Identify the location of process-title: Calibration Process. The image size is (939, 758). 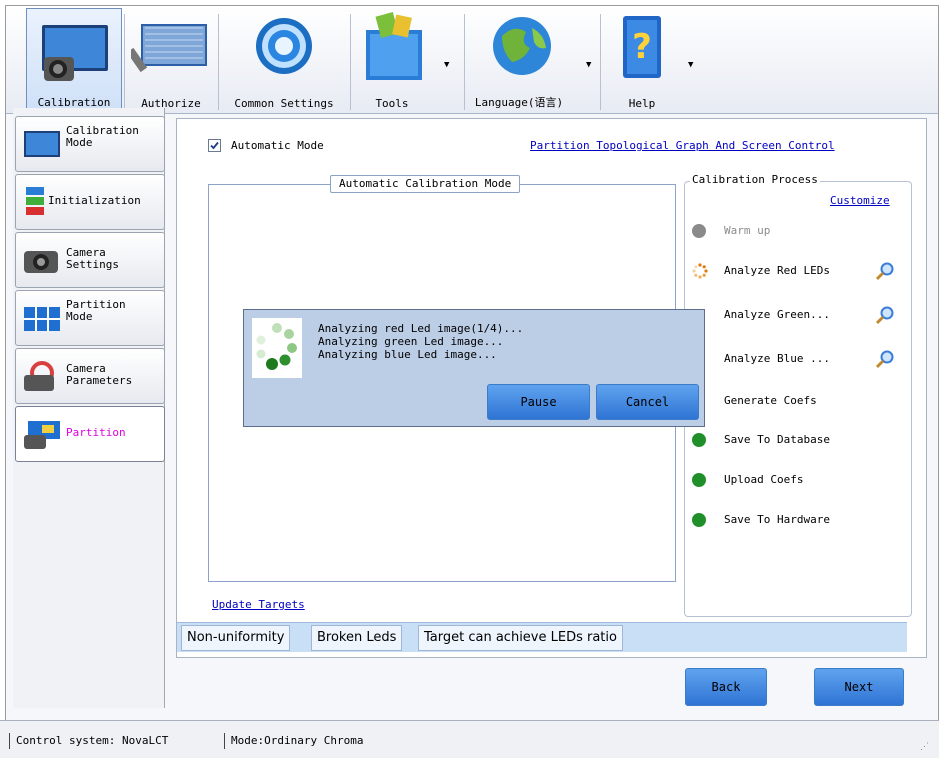
(755, 179).